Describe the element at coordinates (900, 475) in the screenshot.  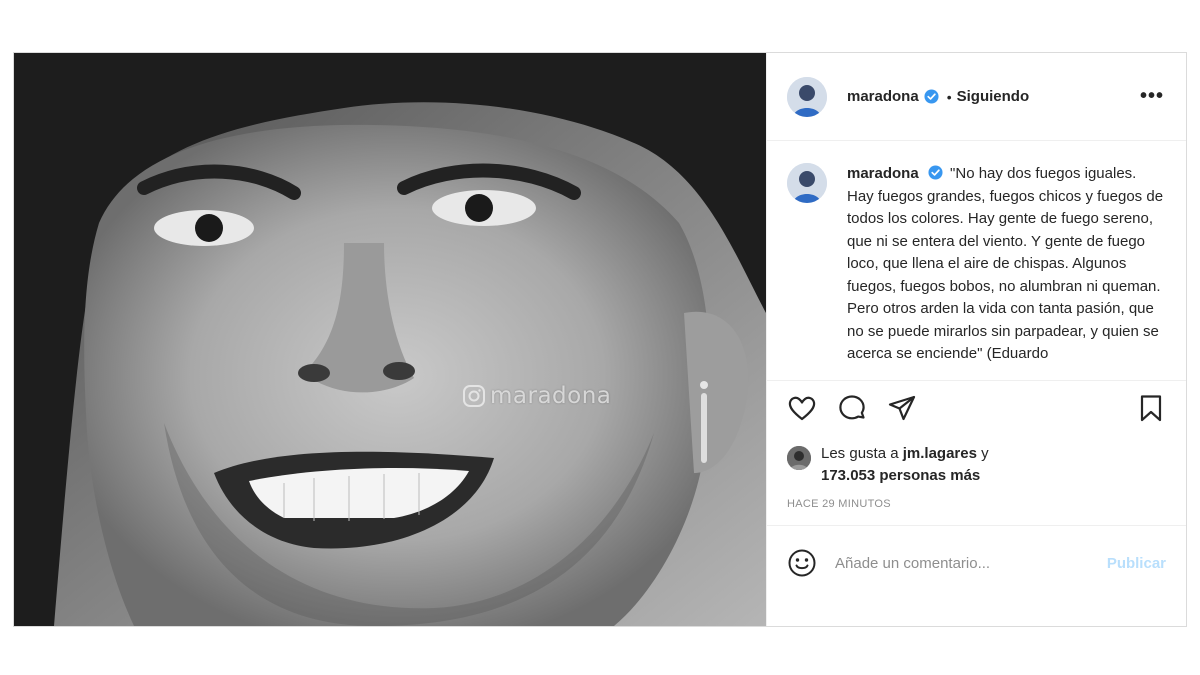
I see `likes-count: 173.053 personas más` at that location.